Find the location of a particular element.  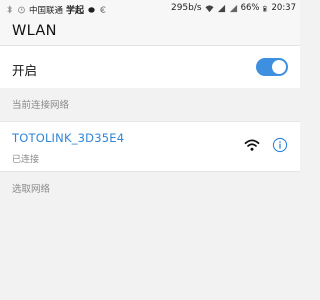

section-header-connected: 当前连接网络 is located at coordinates (150, 105).